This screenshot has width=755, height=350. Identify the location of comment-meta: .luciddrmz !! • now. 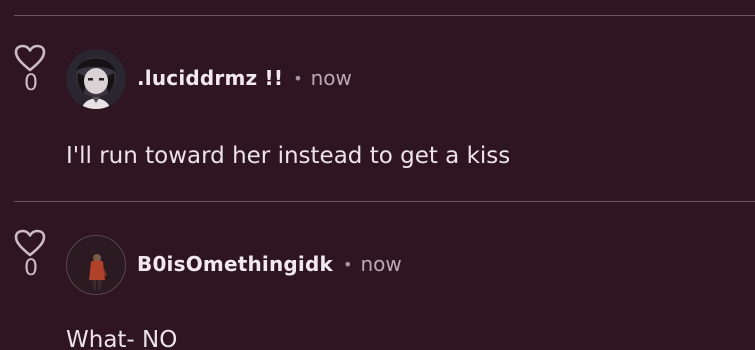
(244, 78).